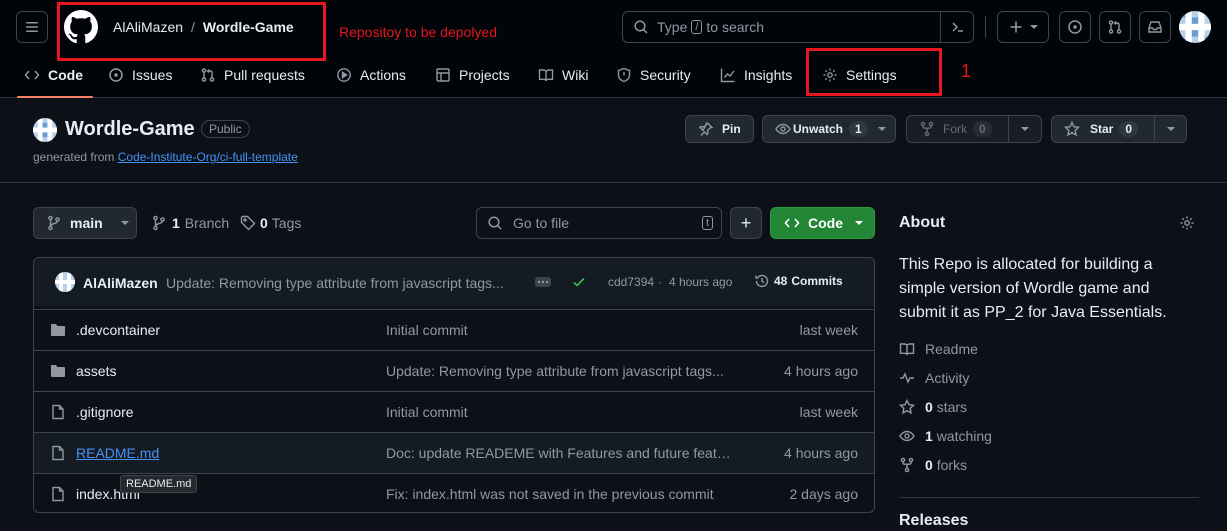 This screenshot has width=1227, height=531. I want to click on gear-icon, so click(1187, 223).